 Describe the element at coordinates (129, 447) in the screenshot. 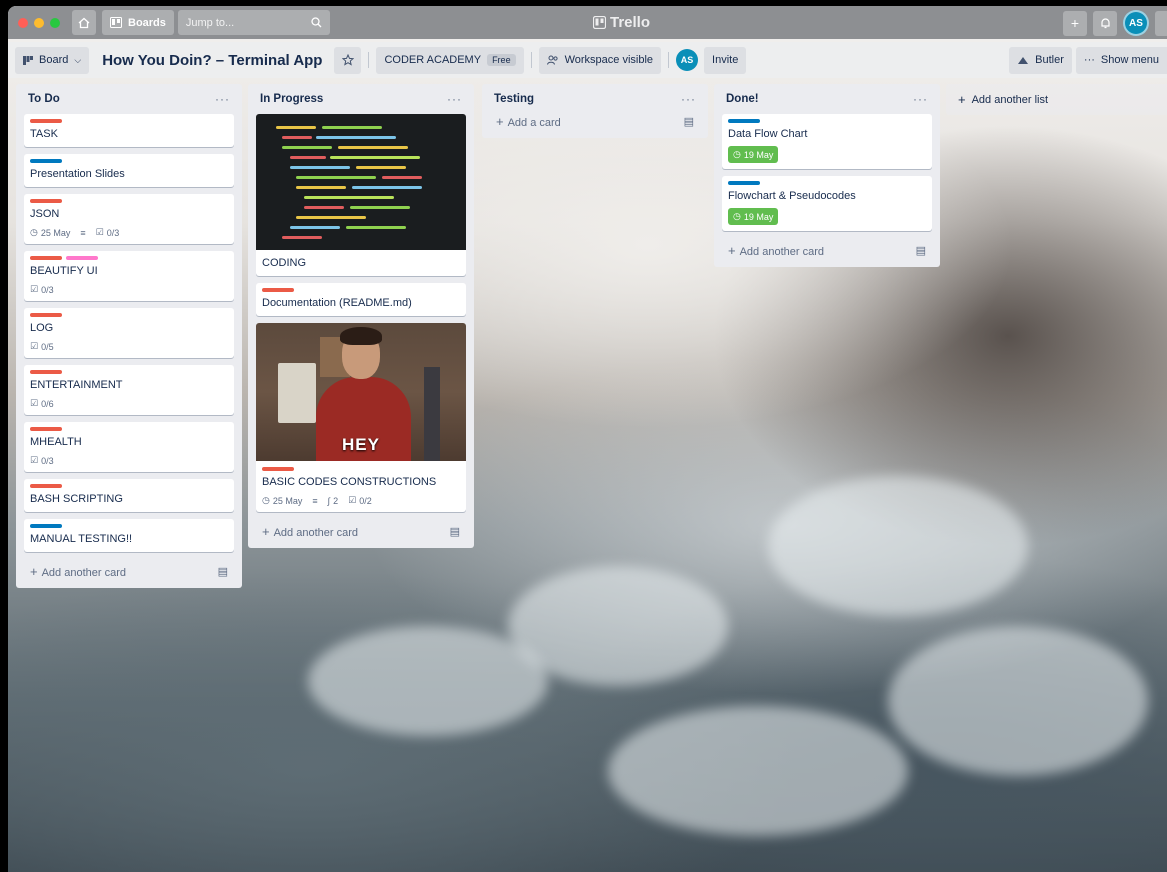

I see `card: MHEALTH ☑ 0/3` at that location.